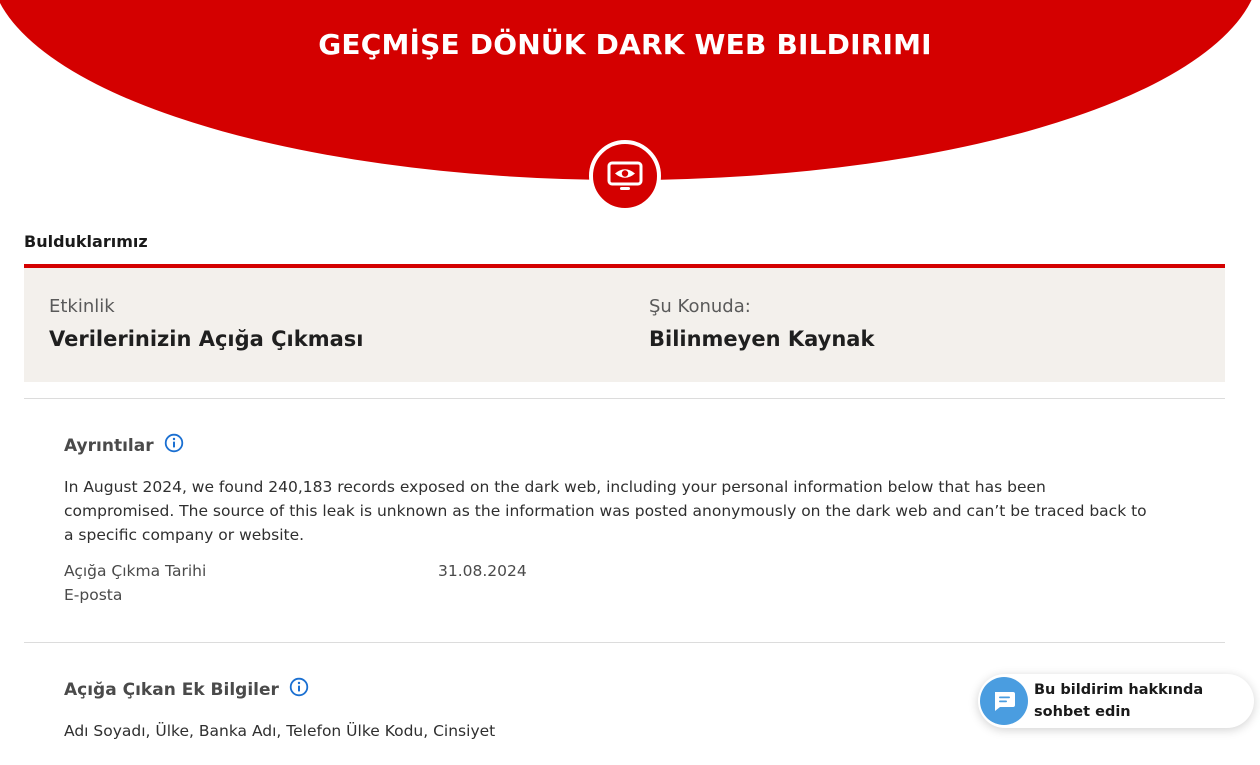 The height and width of the screenshot is (765, 1260). I want to click on exposure-date-label: Açığa Çıkma Tarihi, so click(135, 571).